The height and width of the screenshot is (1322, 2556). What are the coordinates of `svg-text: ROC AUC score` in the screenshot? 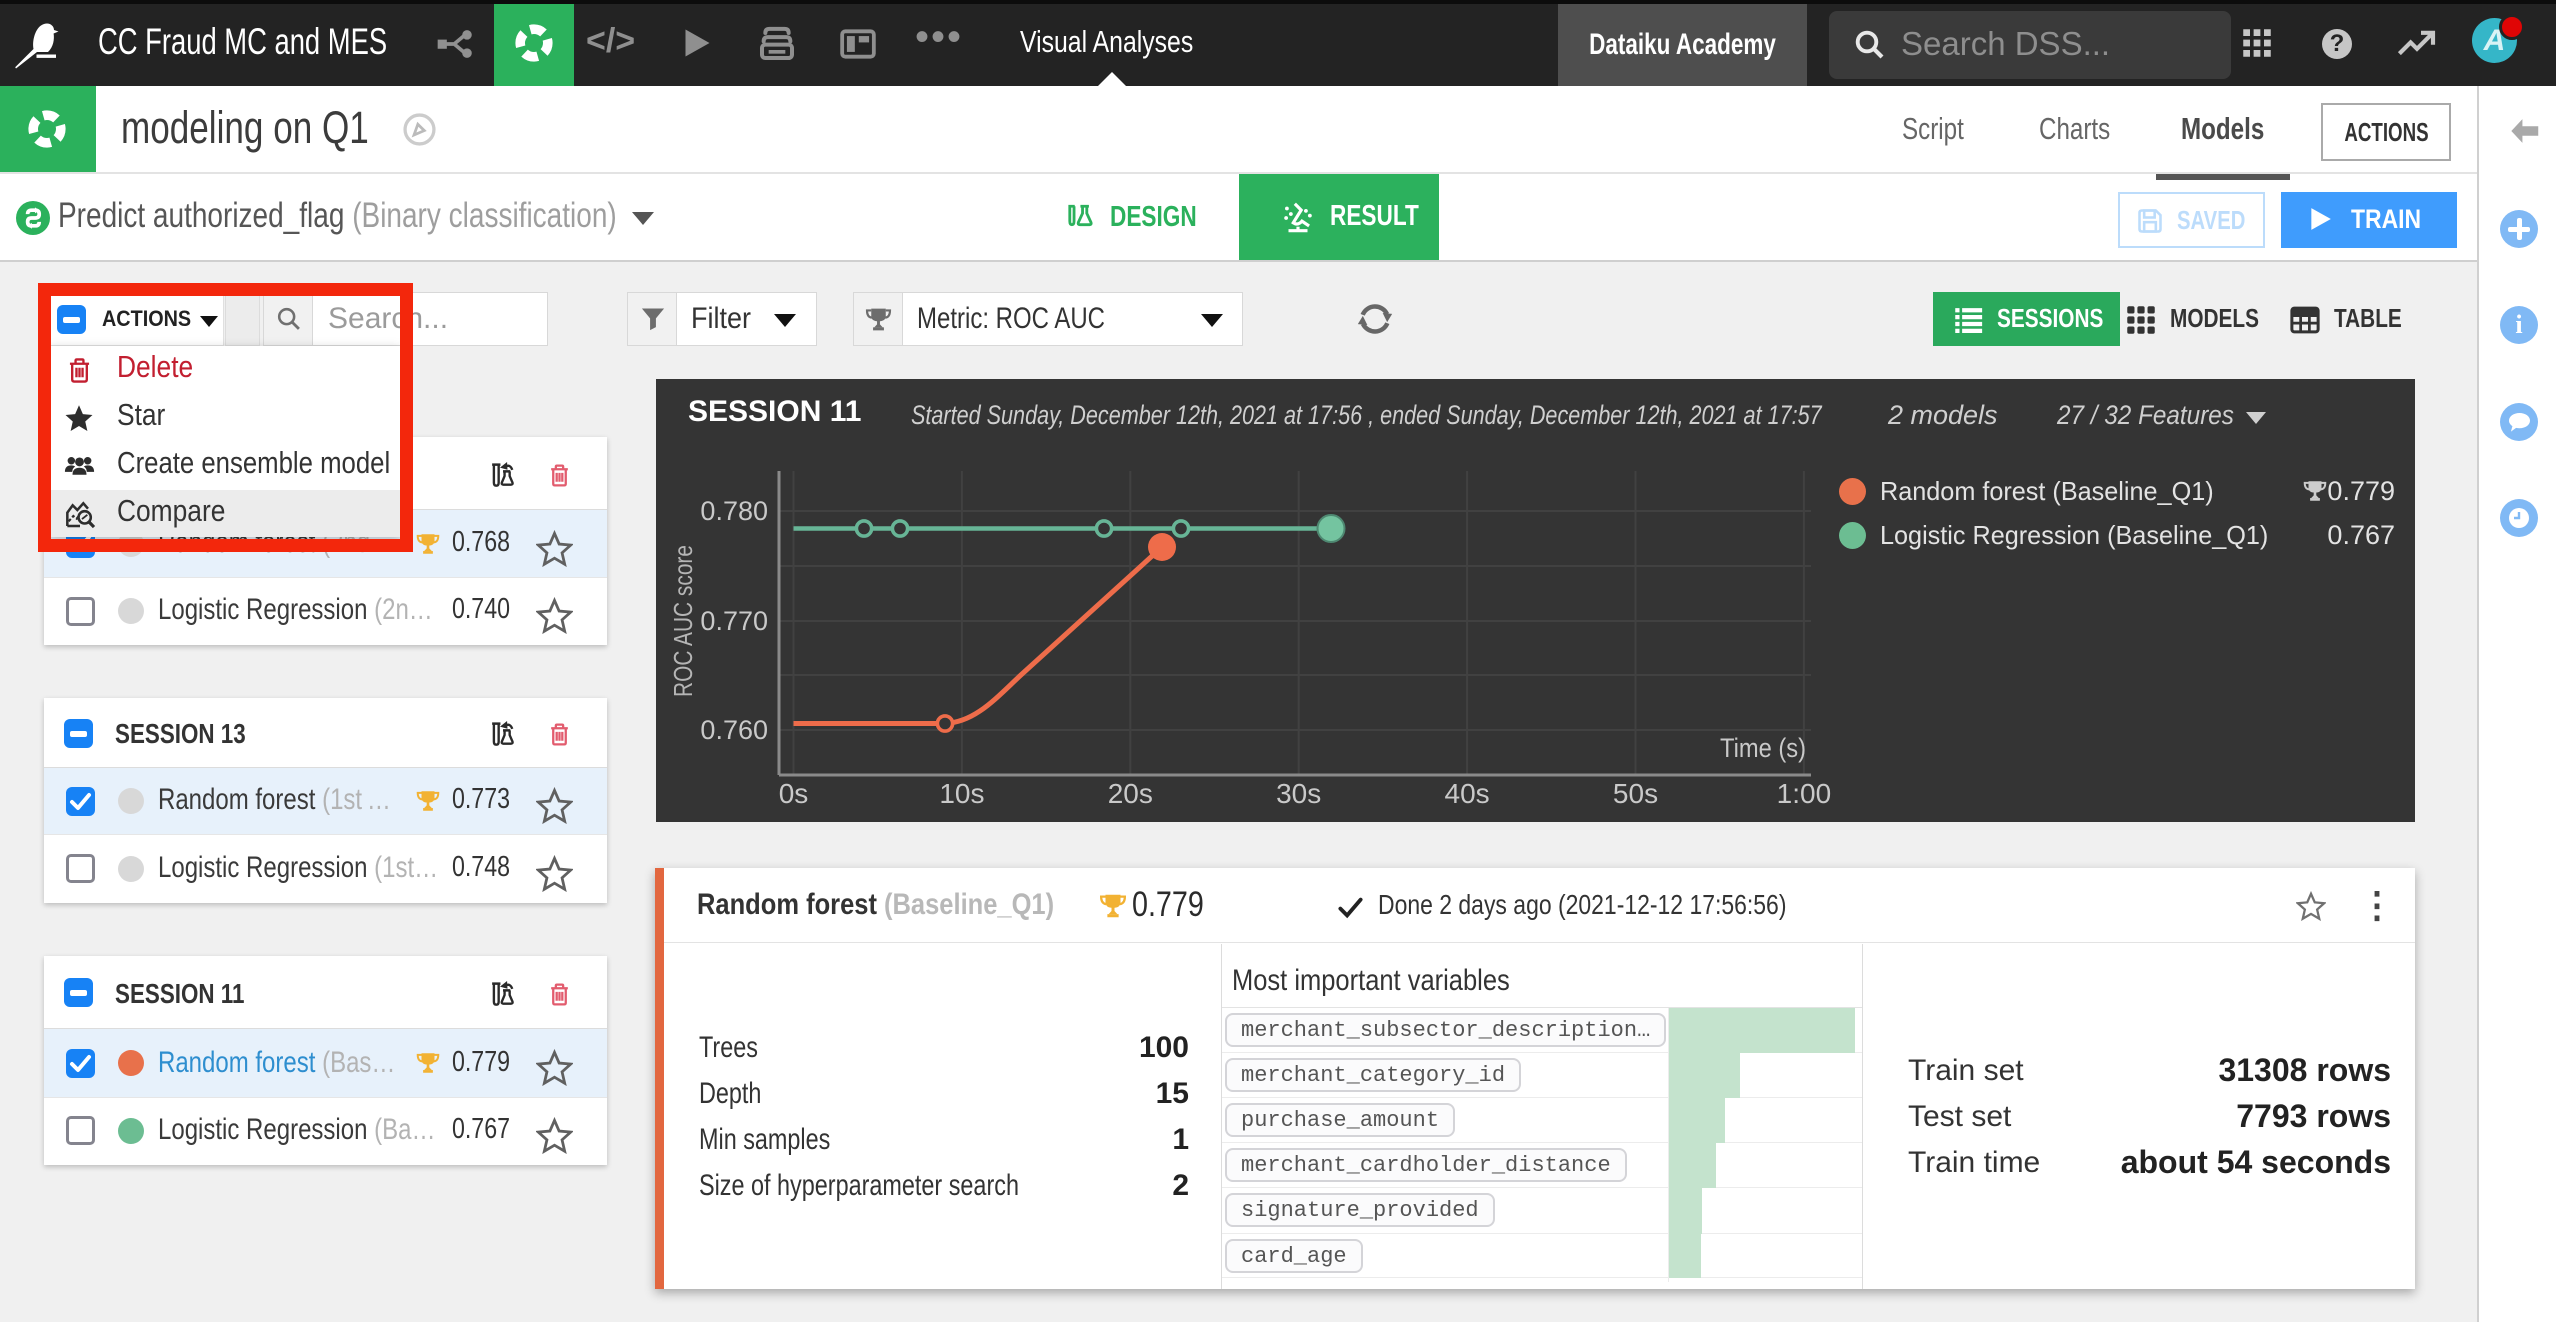 It's located at (683, 621).